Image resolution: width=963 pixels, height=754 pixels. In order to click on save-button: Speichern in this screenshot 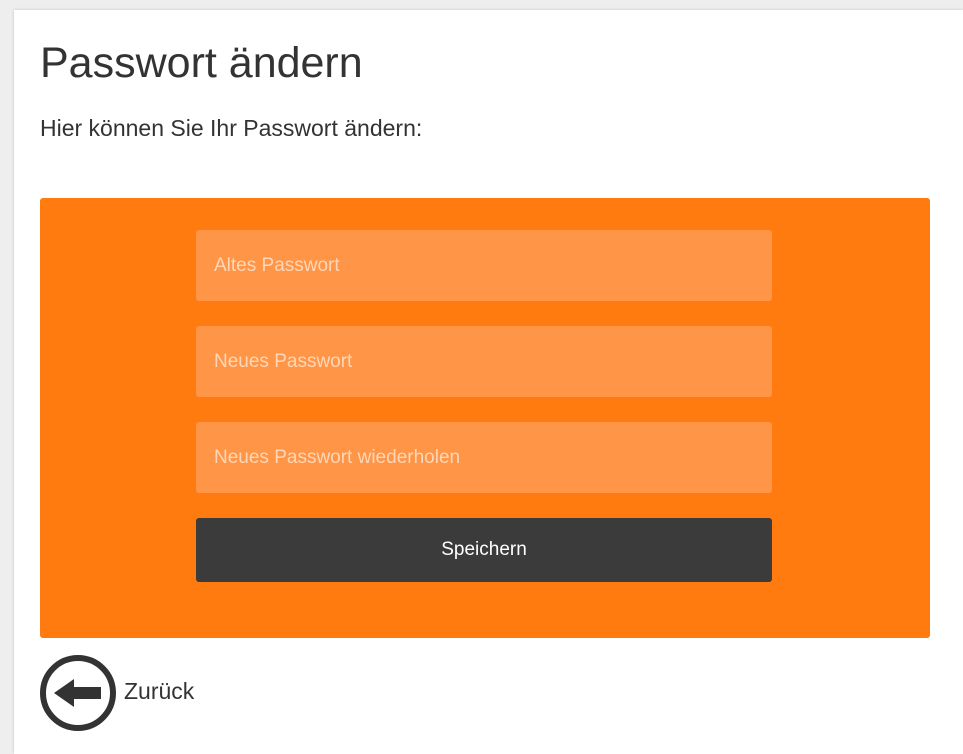, I will do `click(484, 550)`.